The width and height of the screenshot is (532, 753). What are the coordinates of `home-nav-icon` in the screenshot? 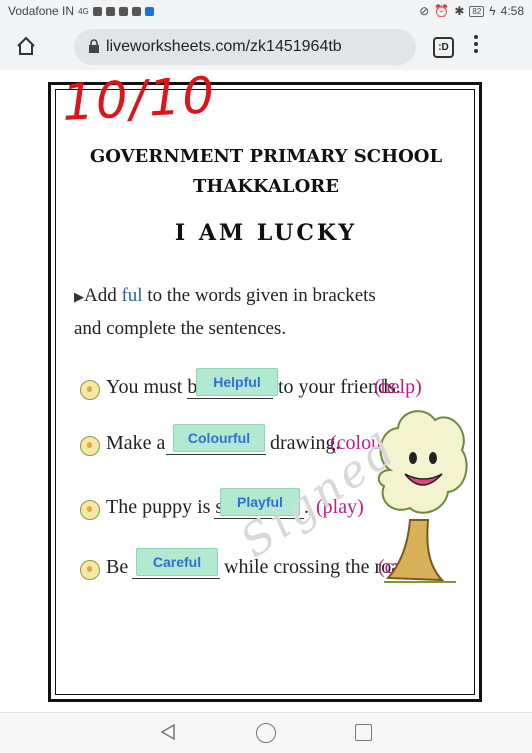 It's located at (266, 733).